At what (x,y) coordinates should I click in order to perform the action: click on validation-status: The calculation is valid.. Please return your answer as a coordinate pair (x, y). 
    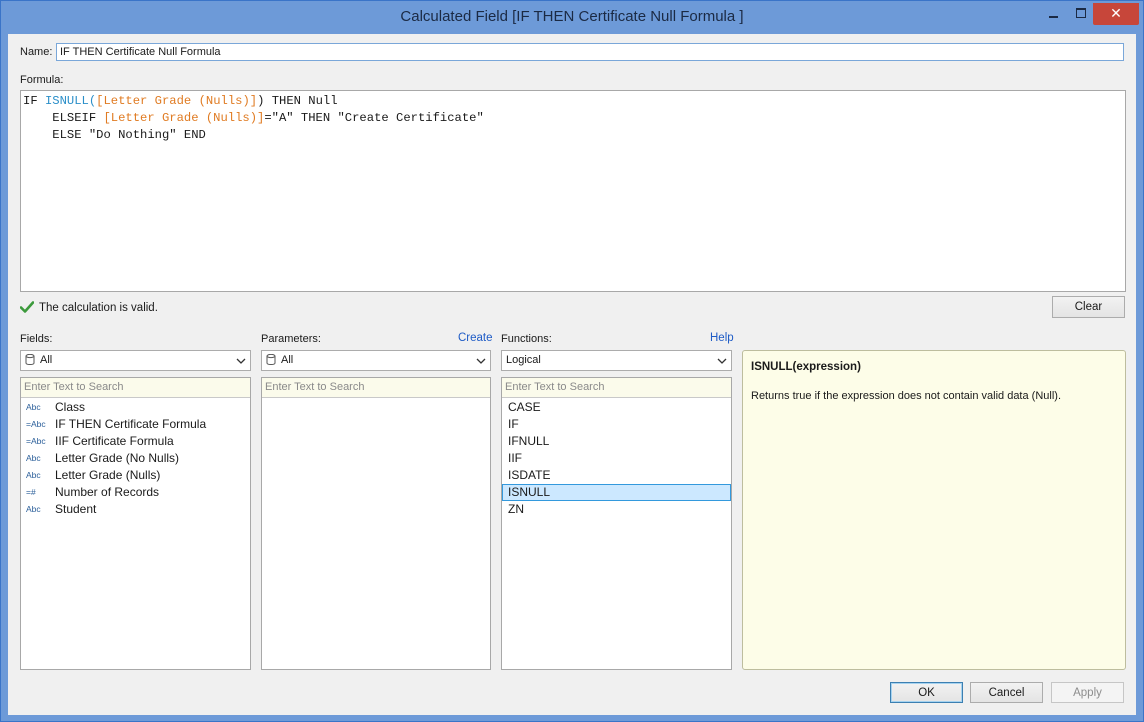
    Looking at the image, I should click on (89, 308).